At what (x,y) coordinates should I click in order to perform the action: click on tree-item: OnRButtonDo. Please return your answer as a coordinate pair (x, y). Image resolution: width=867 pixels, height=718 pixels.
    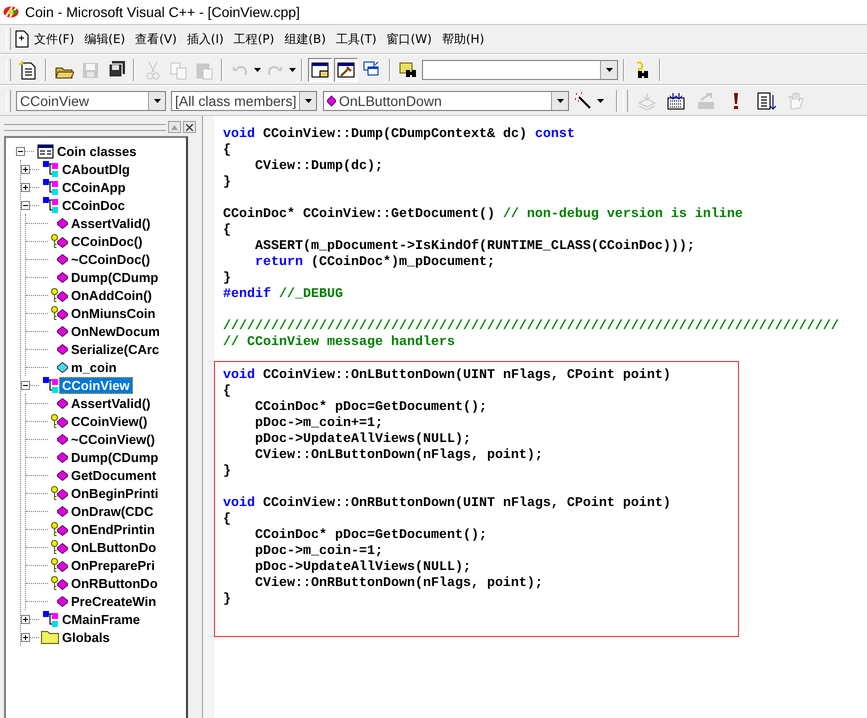
    Looking at the image, I should click on (114, 583).